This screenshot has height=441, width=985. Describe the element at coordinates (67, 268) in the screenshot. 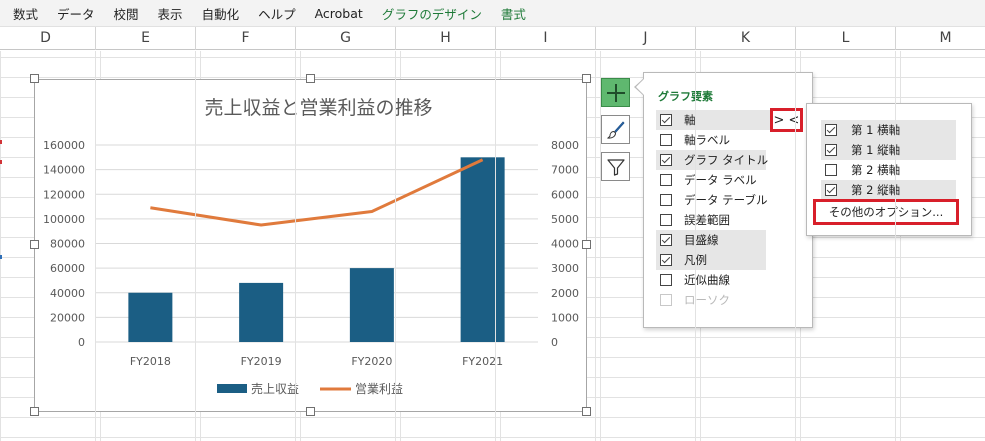

I see `y-left-tick-label: 60000` at that location.